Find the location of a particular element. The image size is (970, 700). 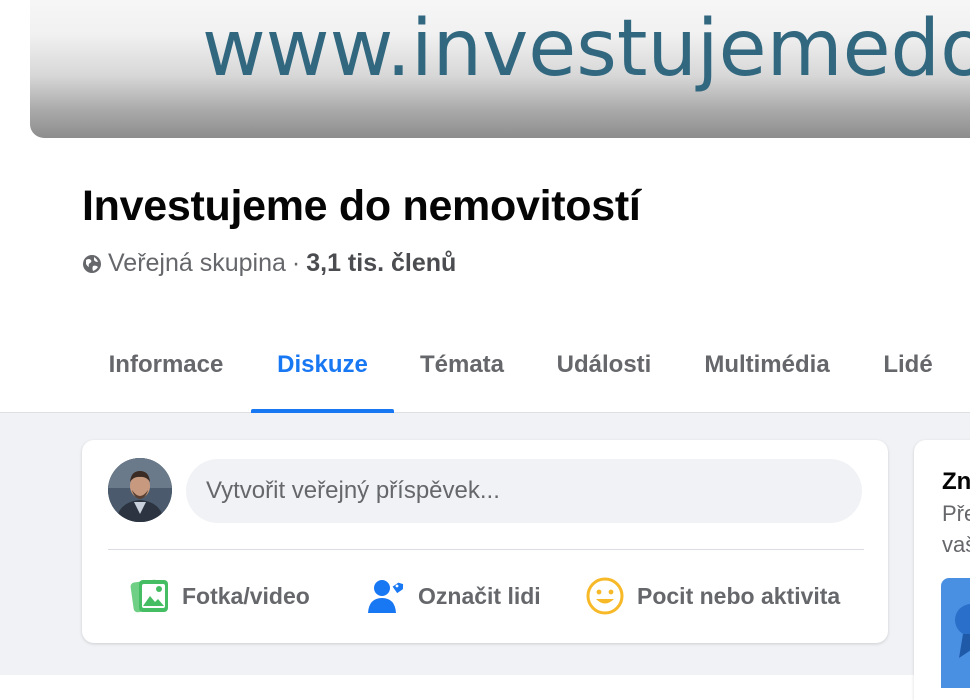

tab-diskuze: Diskuze is located at coordinates (322, 372).